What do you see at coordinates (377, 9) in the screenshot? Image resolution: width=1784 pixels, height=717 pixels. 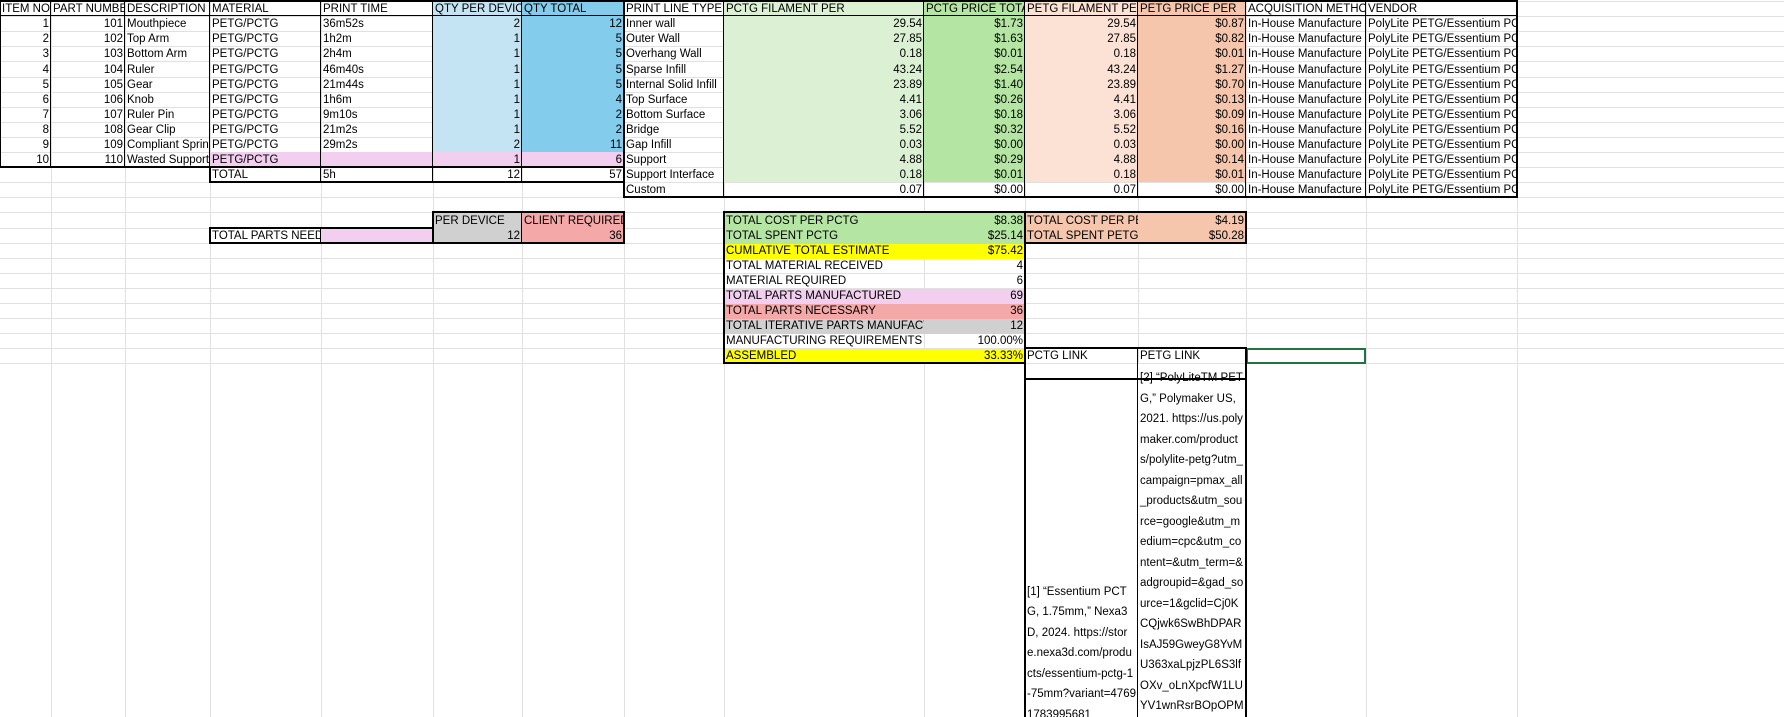 I see `column-header: PRINT TIME` at bounding box center [377, 9].